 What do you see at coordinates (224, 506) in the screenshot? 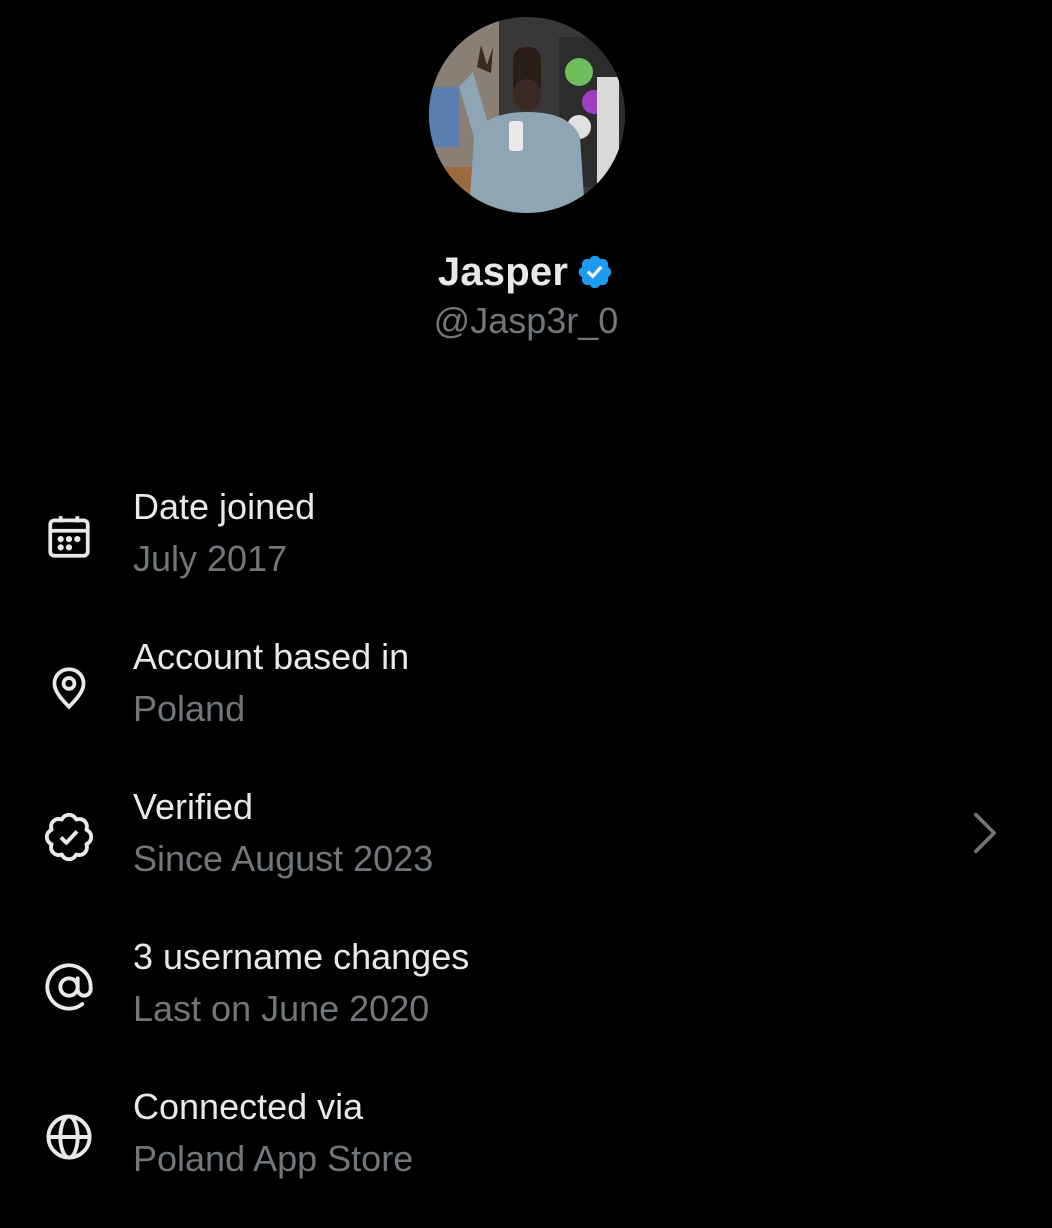
I see `info-title: Date joined` at bounding box center [224, 506].